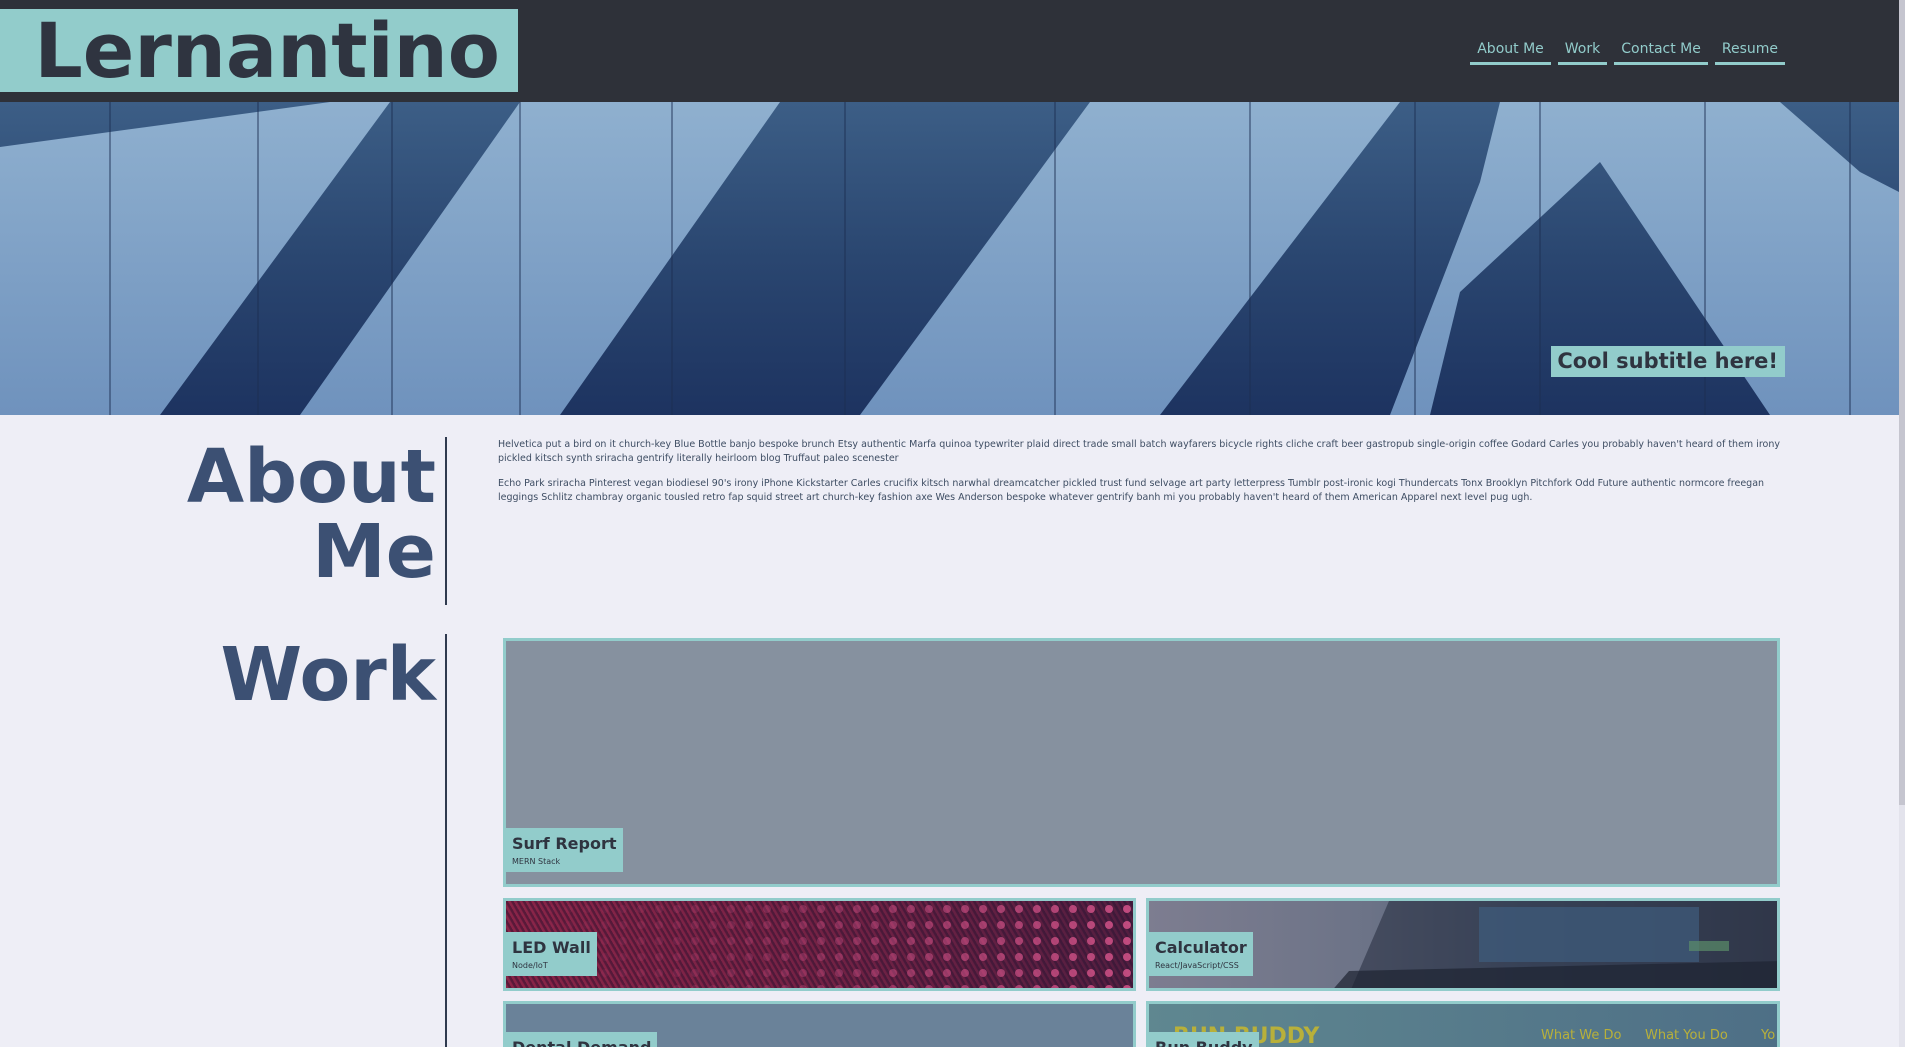 Image resolution: width=1905 pixels, height=1047 pixels. Describe the element at coordinates (1668, 361) in the screenshot. I see `hero-subtitle: Cool subtitle here!` at that location.